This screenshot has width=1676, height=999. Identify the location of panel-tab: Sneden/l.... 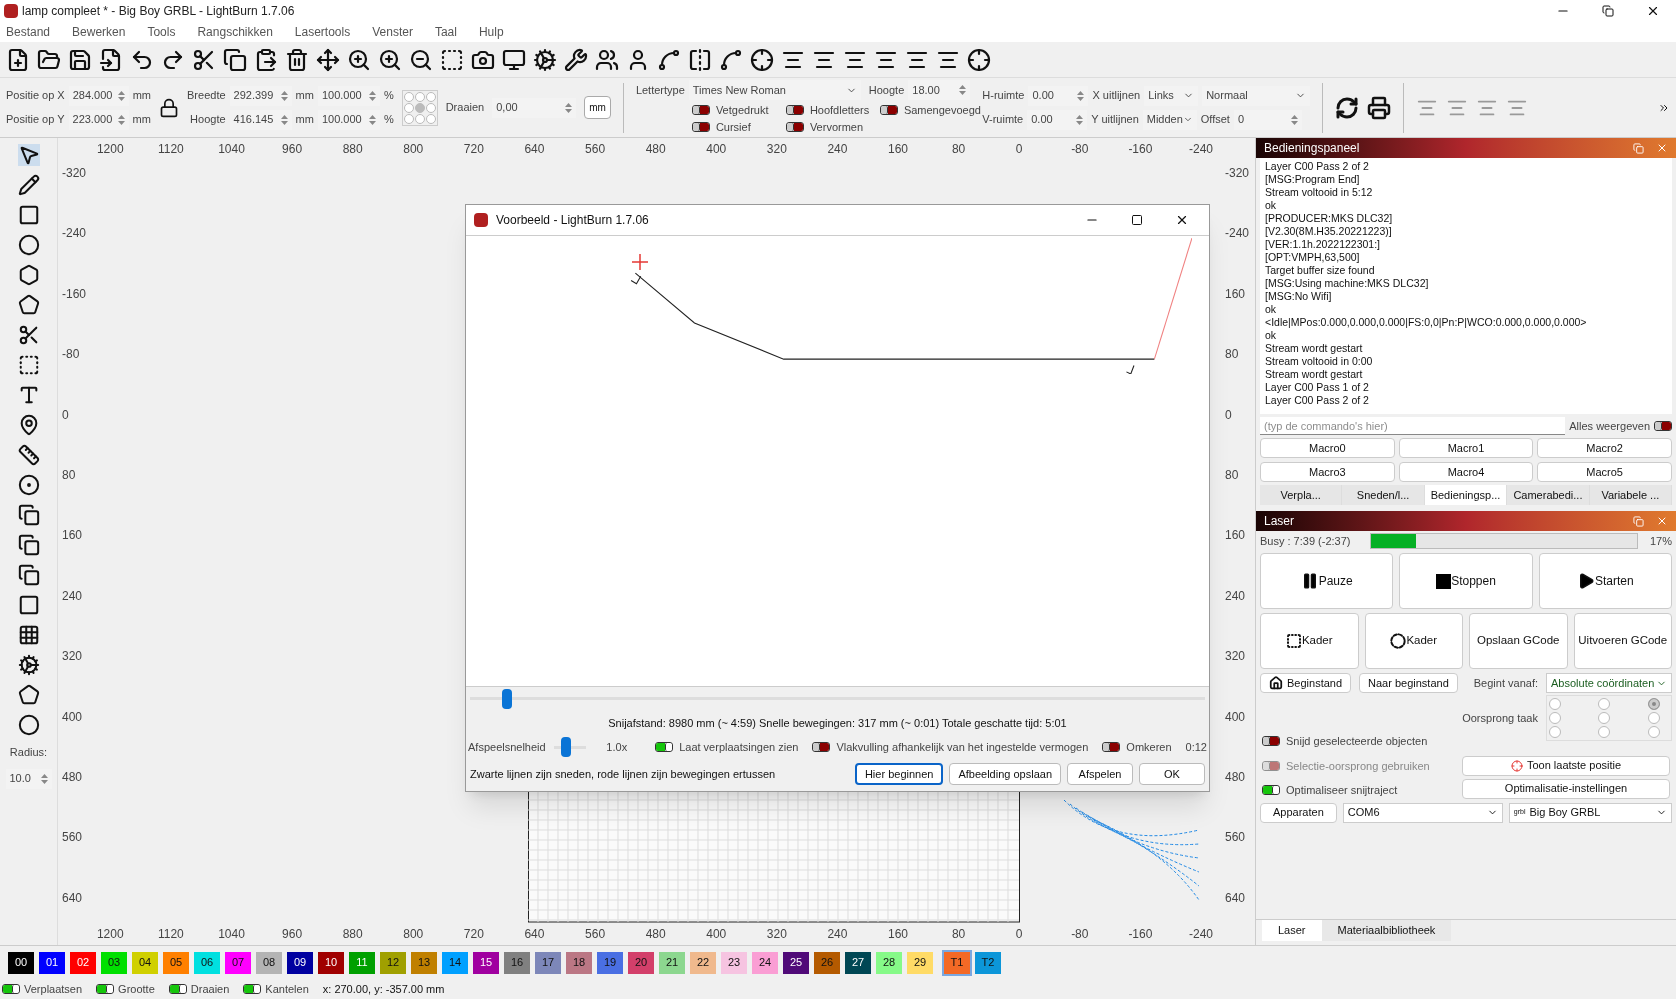
(1383, 495).